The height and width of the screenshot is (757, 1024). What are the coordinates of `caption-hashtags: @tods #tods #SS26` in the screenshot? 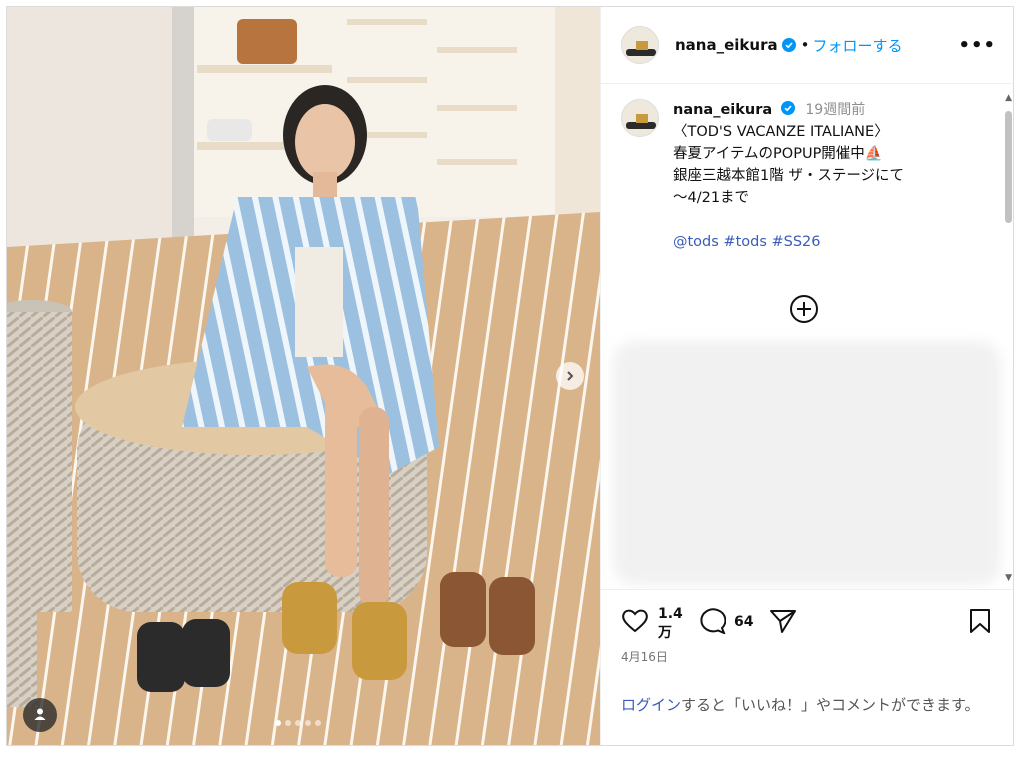 It's located at (833, 242).